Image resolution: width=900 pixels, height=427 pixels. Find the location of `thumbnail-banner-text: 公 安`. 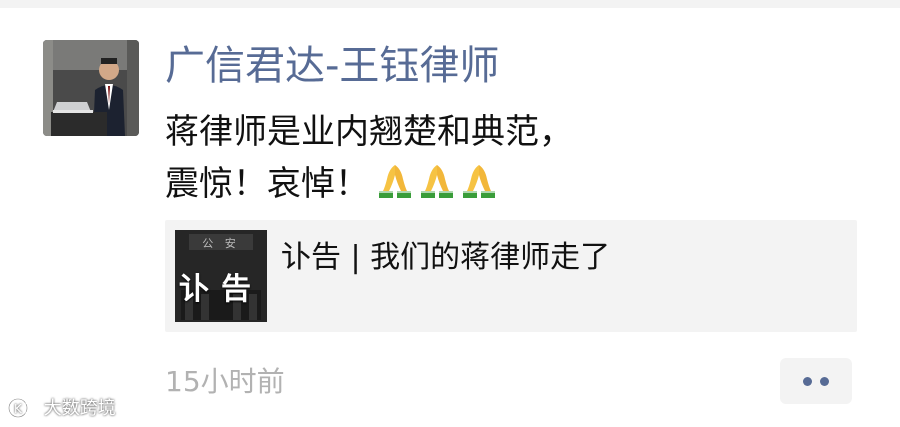

thumbnail-banner-text: 公 安 is located at coordinates (221, 243).